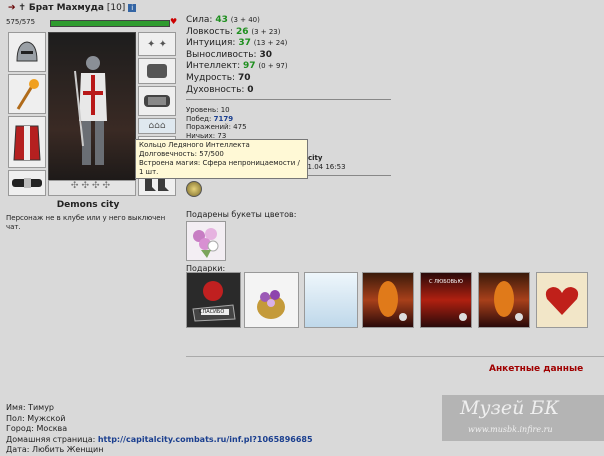  What do you see at coordinates (271, 300) in the screenshot?
I see `gift-flower-basket-icon` at bounding box center [271, 300].